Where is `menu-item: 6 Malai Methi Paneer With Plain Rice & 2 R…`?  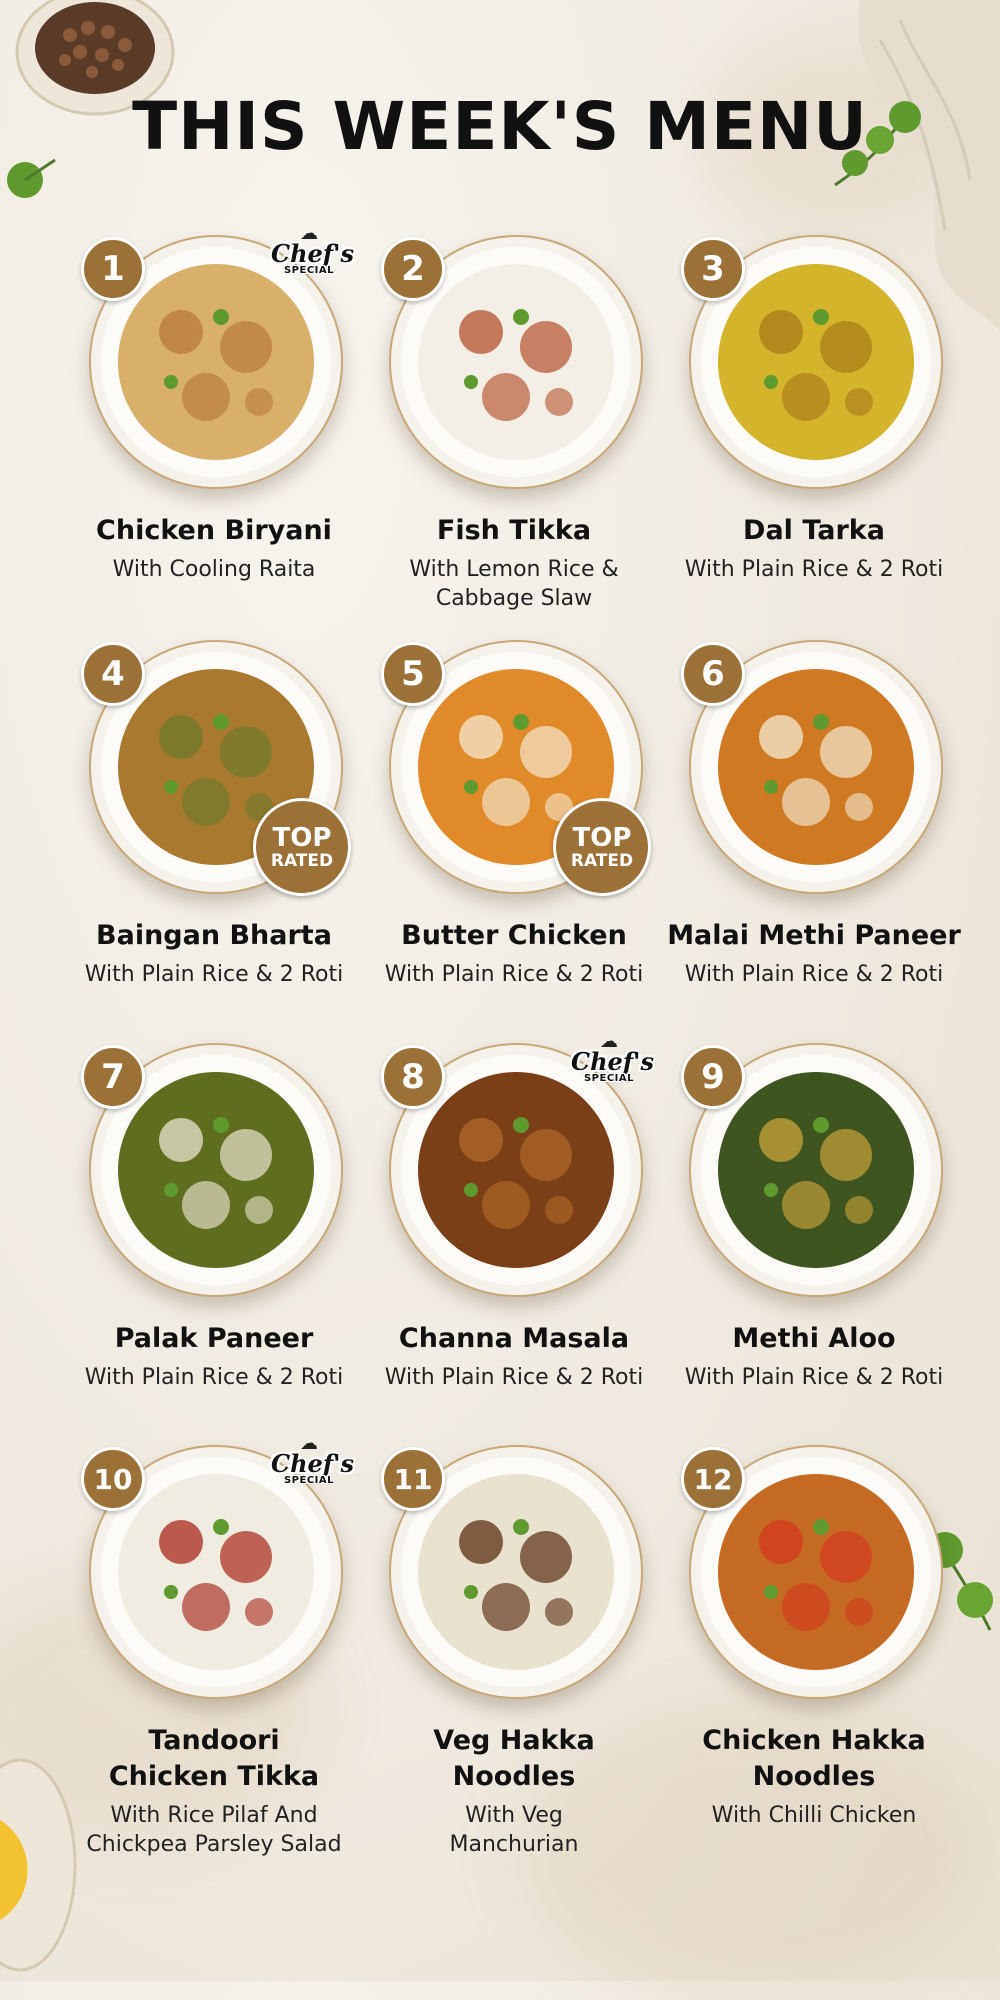 menu-item: 6 Malai Methi Paneer With Plain Rice & 2 R… is located at coordinates (814, 836).